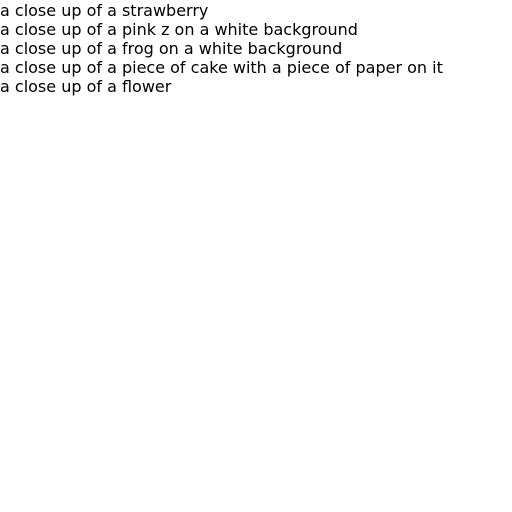 Image resolution: width=512 pixels, height=512 pixels. I want to click on caption-line: a close up of a strawberry, so click(104, 10).